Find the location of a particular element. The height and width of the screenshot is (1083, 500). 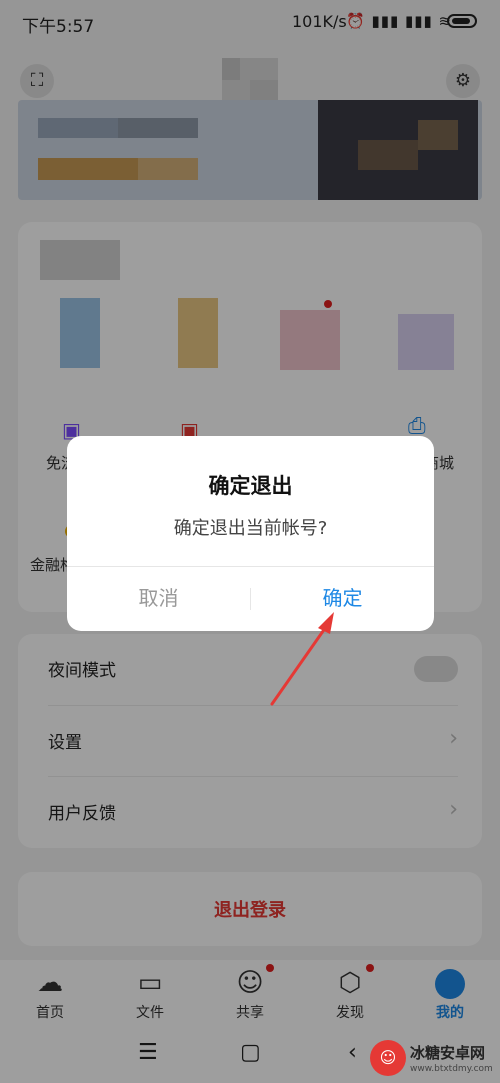

watermark-logo: ☺ 冰糖安卓网 www.btxtdmy.com is located at coordinates (433, 1060).